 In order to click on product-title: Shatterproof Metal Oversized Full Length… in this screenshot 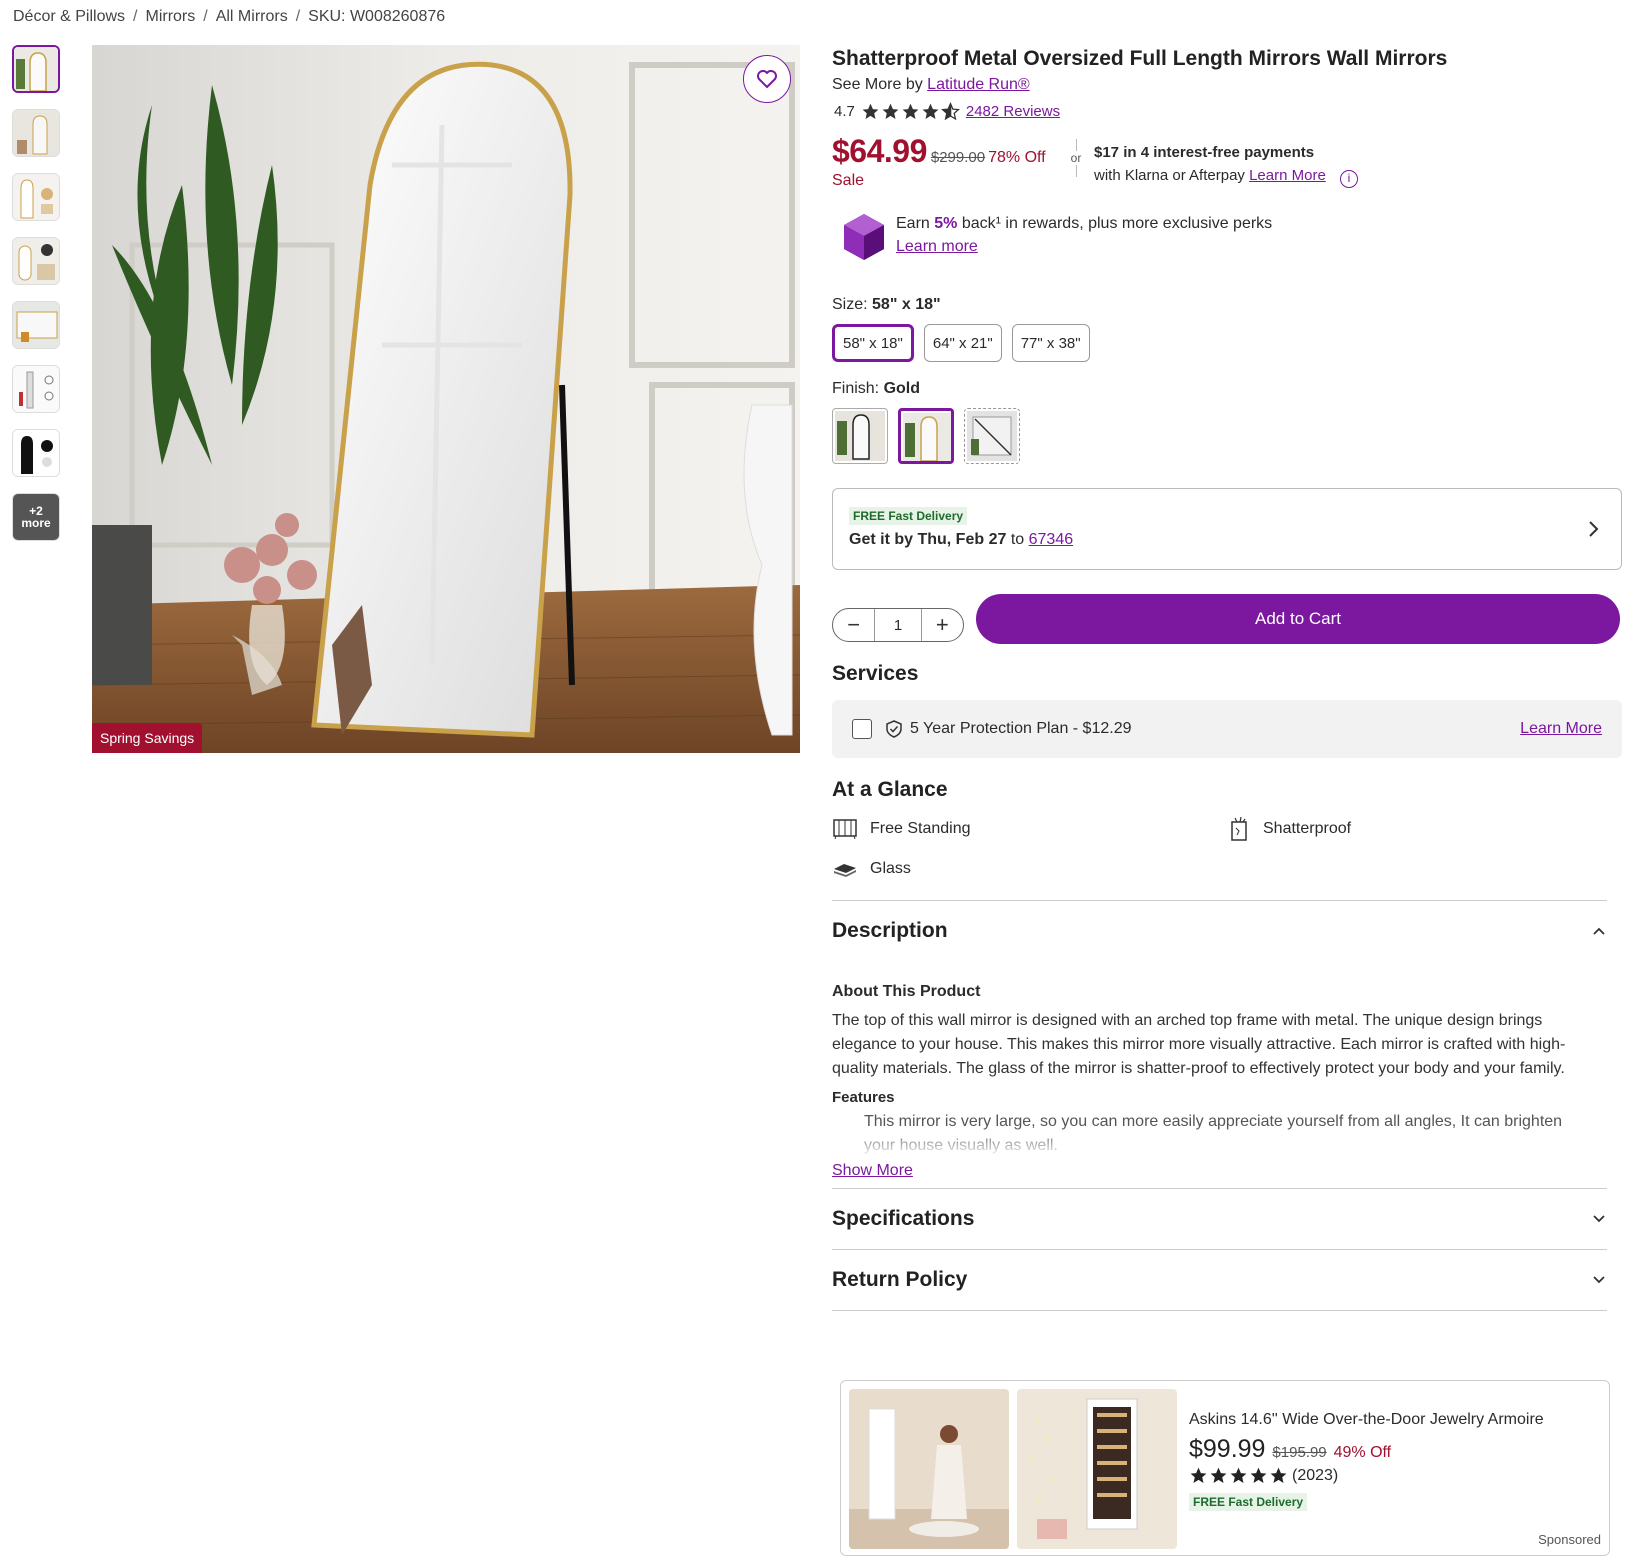, I will do `click(1140, 58)`.